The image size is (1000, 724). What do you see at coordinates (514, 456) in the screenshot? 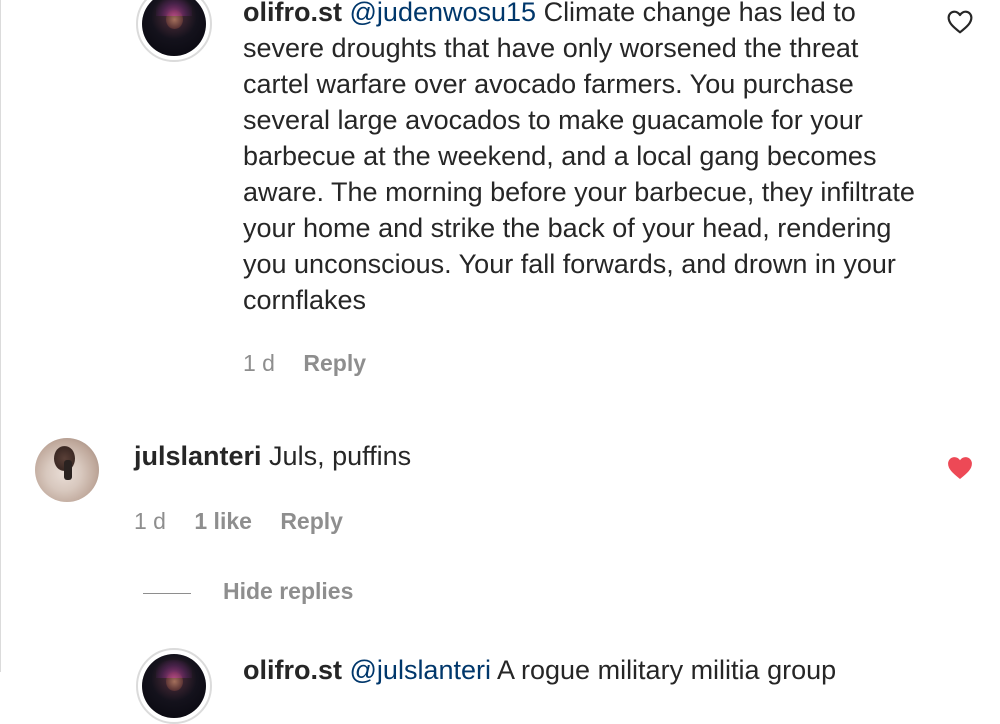
I see `comment-body: julslanteri Juls, puffins` at bounding box center [514, 456].